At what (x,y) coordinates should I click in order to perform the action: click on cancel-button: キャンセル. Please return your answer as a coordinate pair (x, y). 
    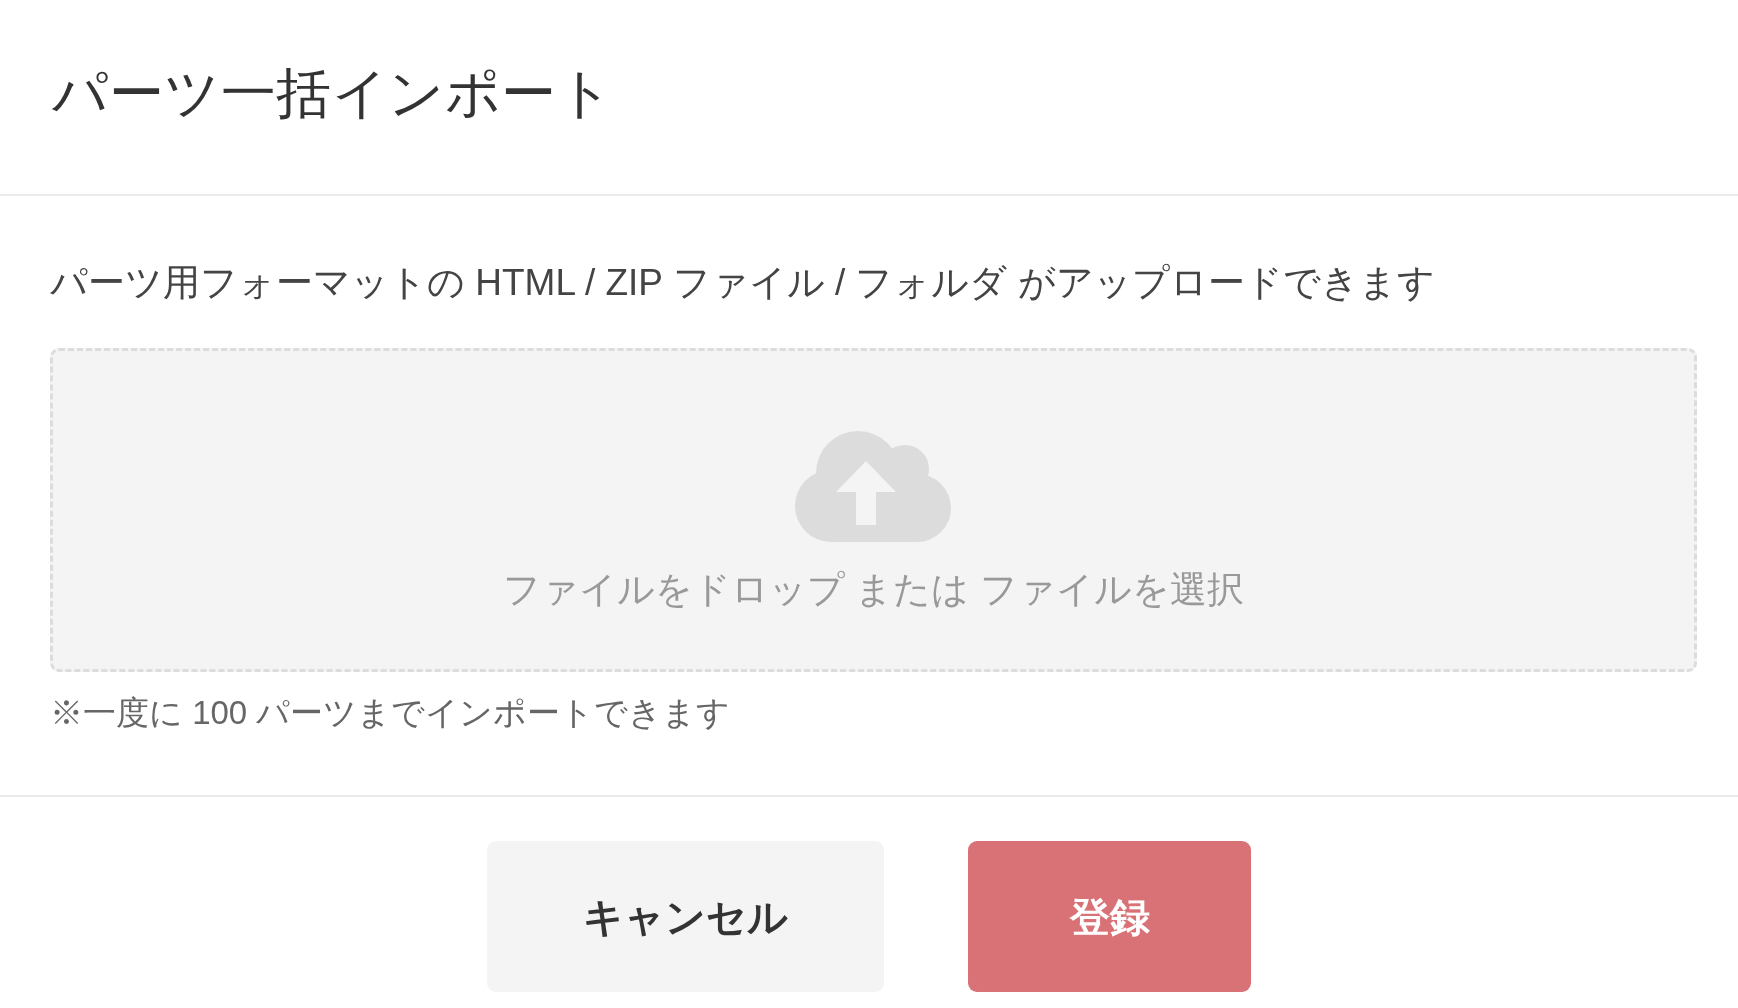
    Looking at the image, I should click on (685, 916).